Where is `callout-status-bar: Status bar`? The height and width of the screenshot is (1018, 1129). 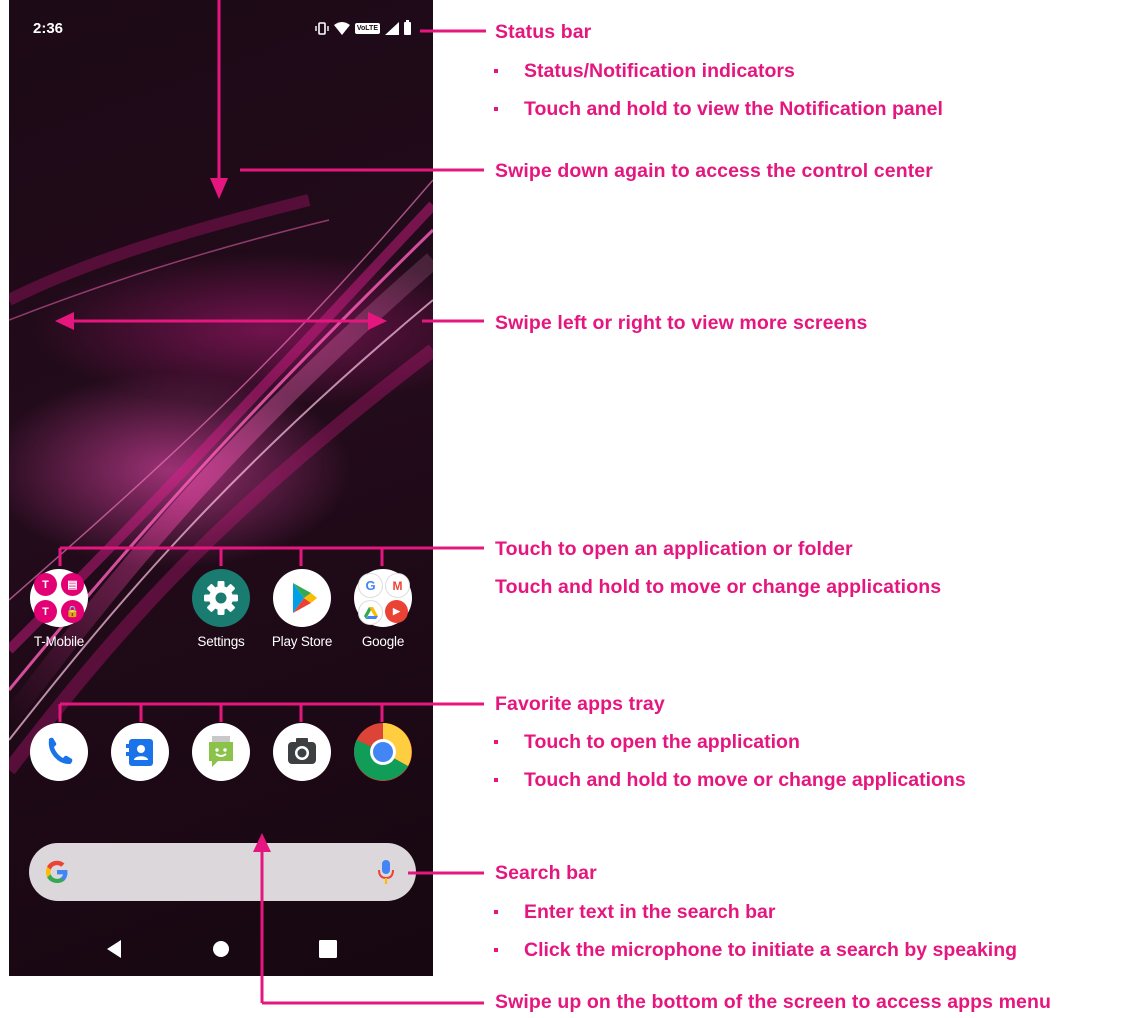 callout-status-bar: Status bar is located at coordinates (543, 32).